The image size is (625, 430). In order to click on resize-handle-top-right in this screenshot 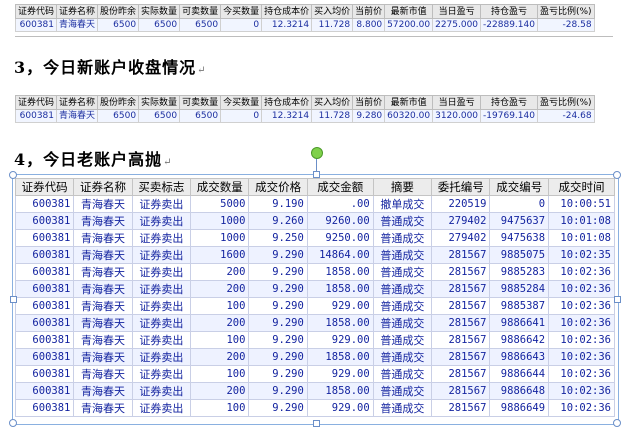, I will do `click(617, 175)`.